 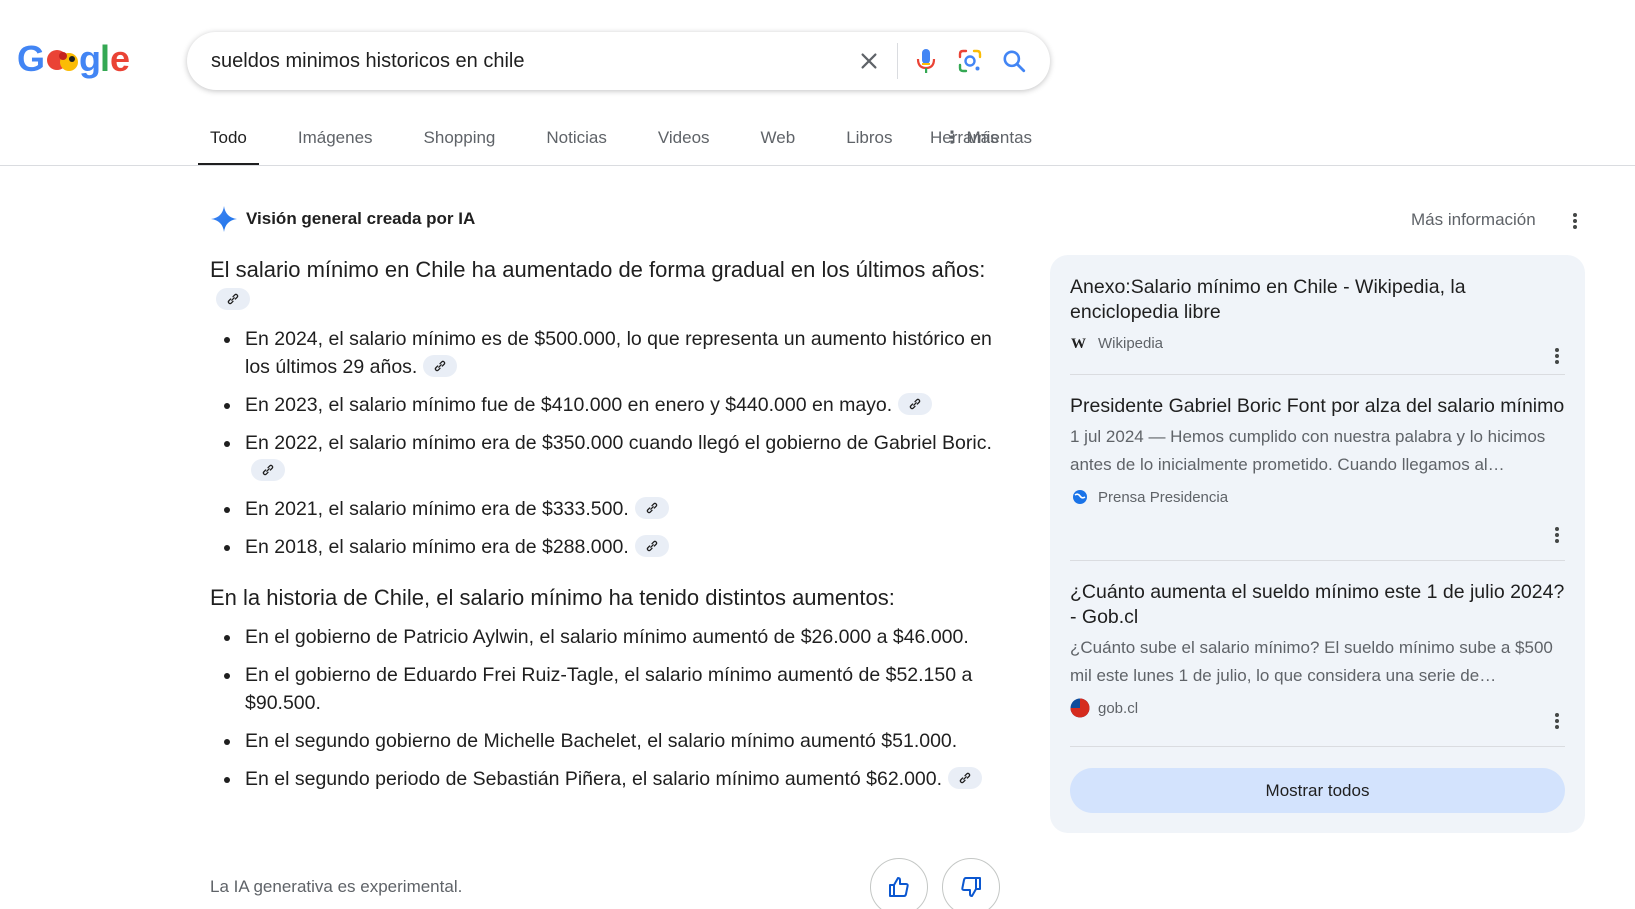 I want to click on thumbs-down-button, so click(x=971, y=883).